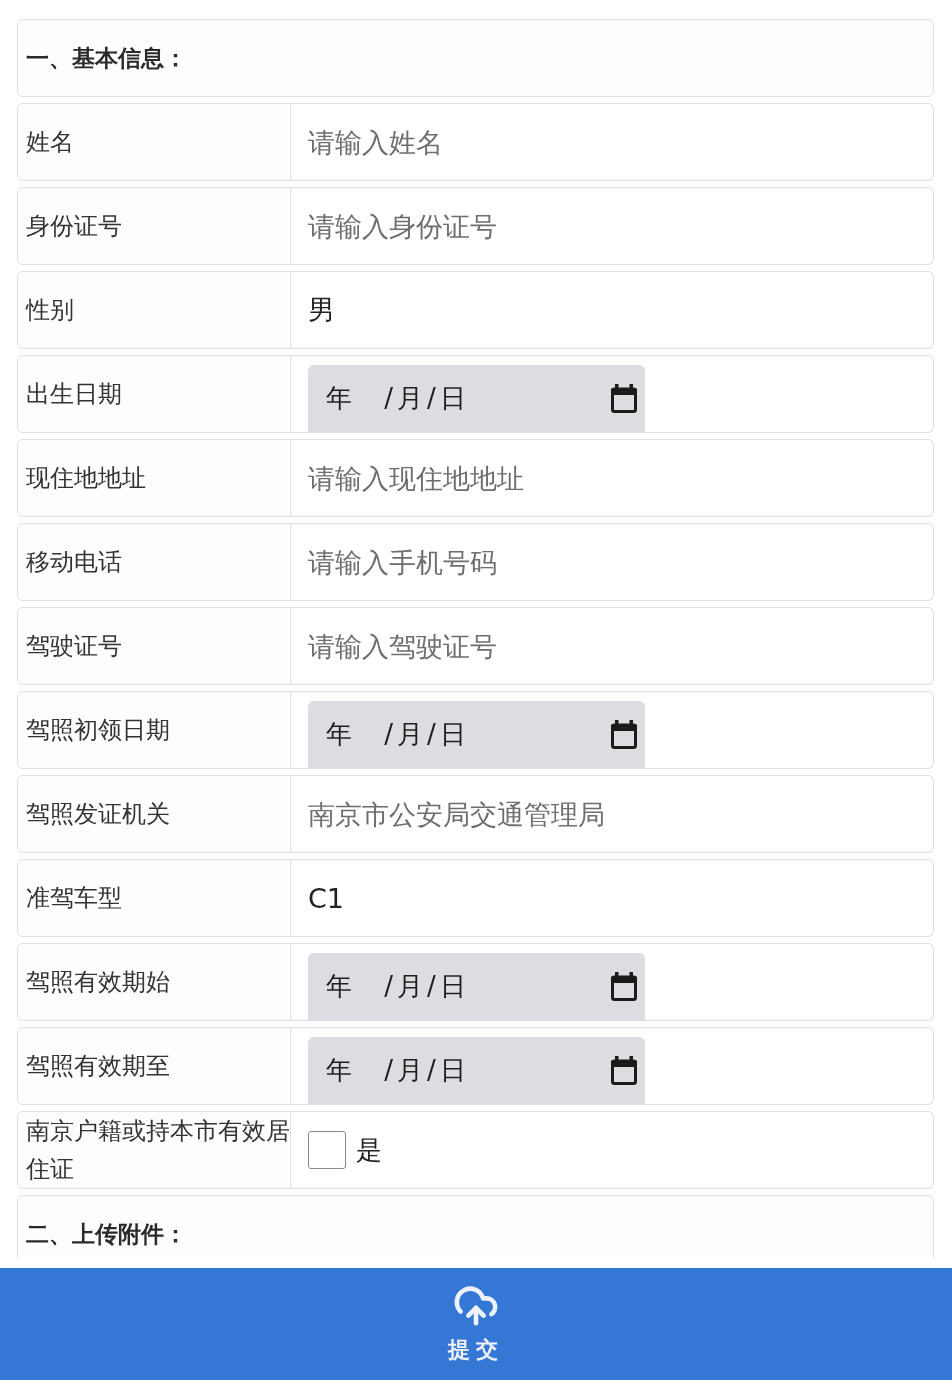 Image resolution: width=952 pixels, height=1380 pixels. Describe the element at coordinates (74, 646) in the screenshot. I see `field-label: 驾驶证号` at that location.